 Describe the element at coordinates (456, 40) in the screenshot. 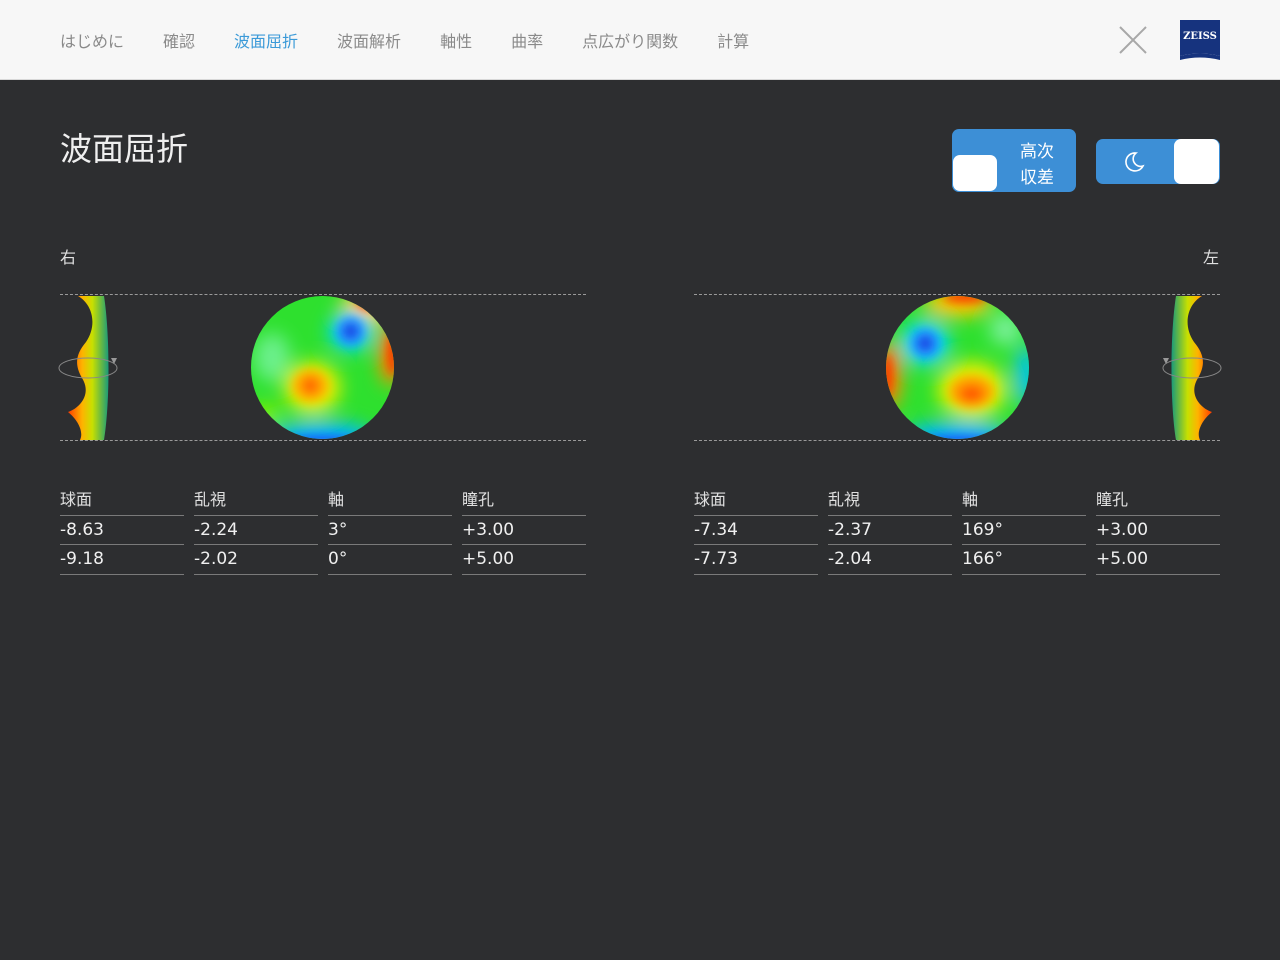

I see `tab-axial: 軸性` at that location.